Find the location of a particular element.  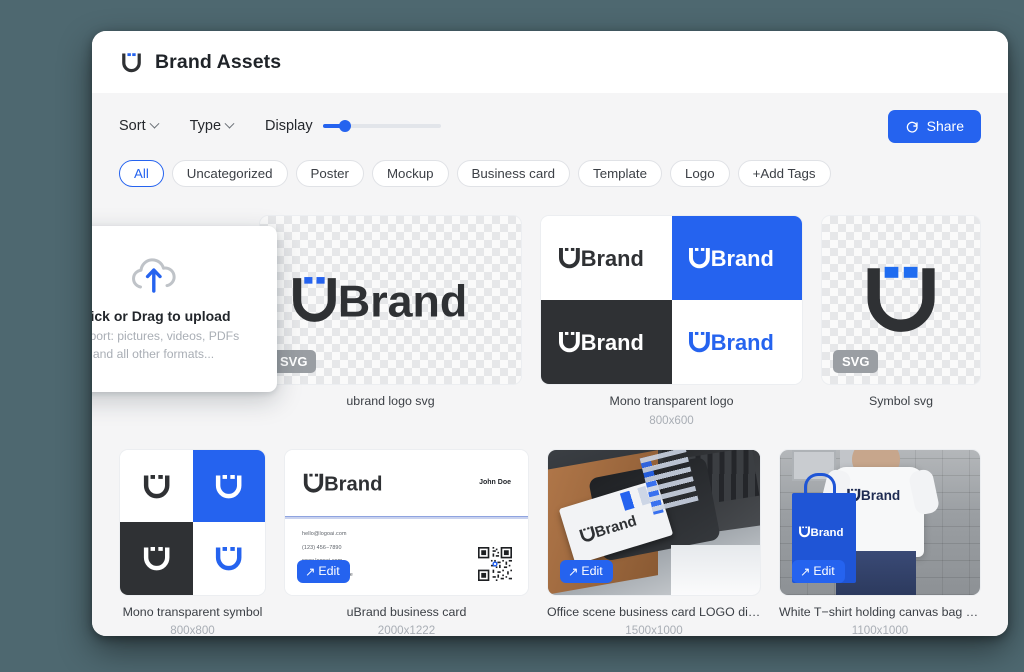

display-label: Display is located at coordinates (289, 126).